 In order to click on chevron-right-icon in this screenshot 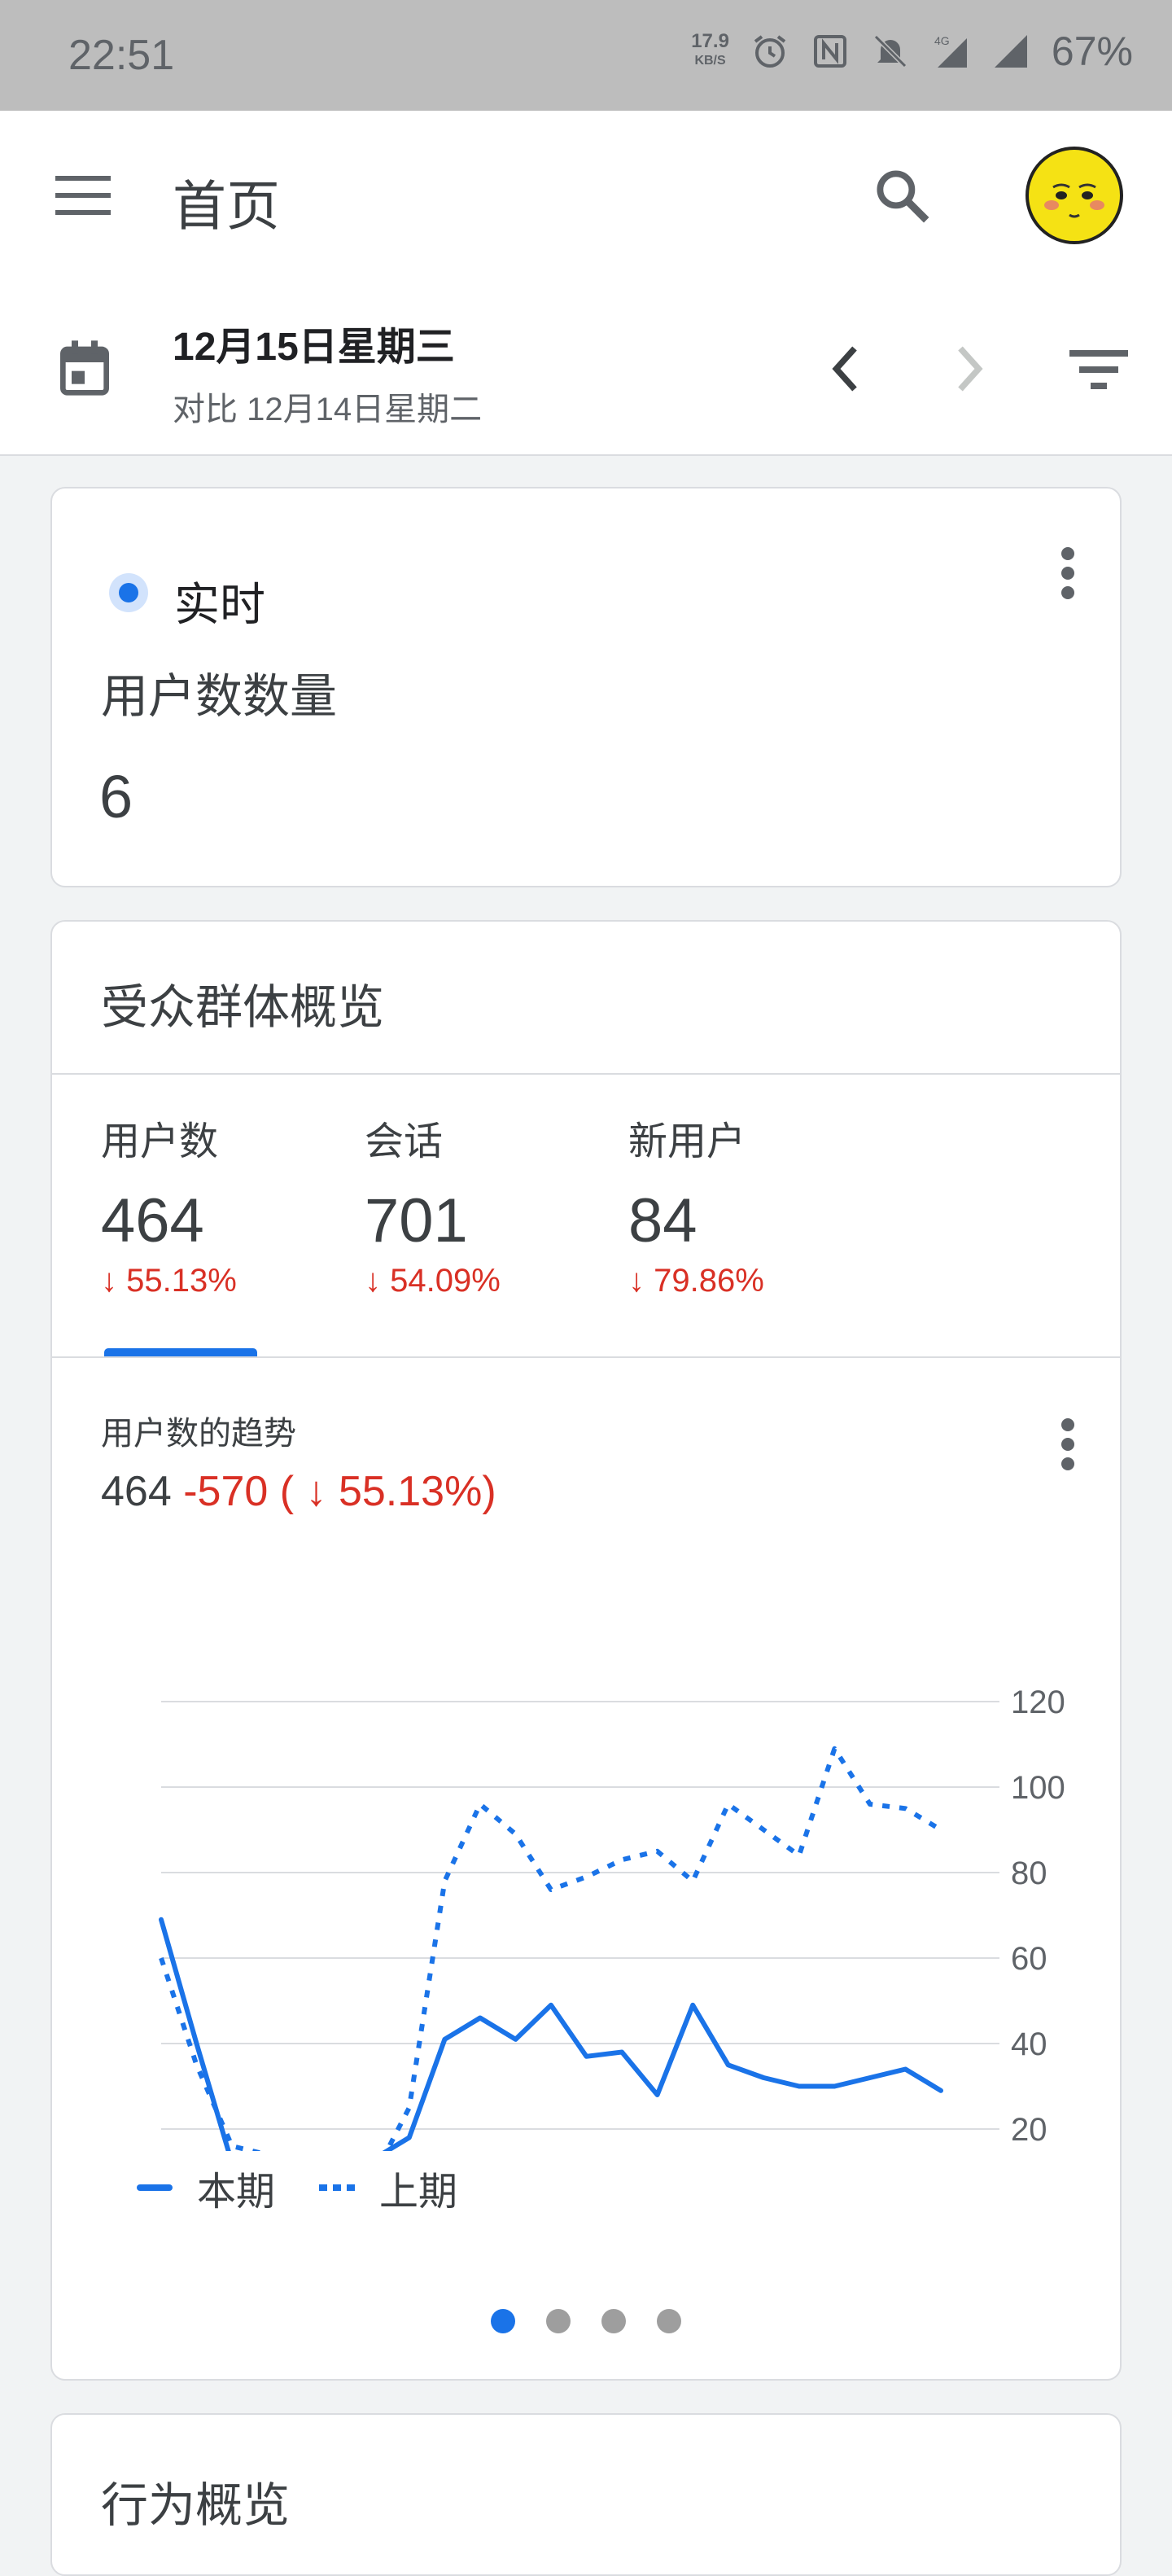, I will do `click(968, 368)`.